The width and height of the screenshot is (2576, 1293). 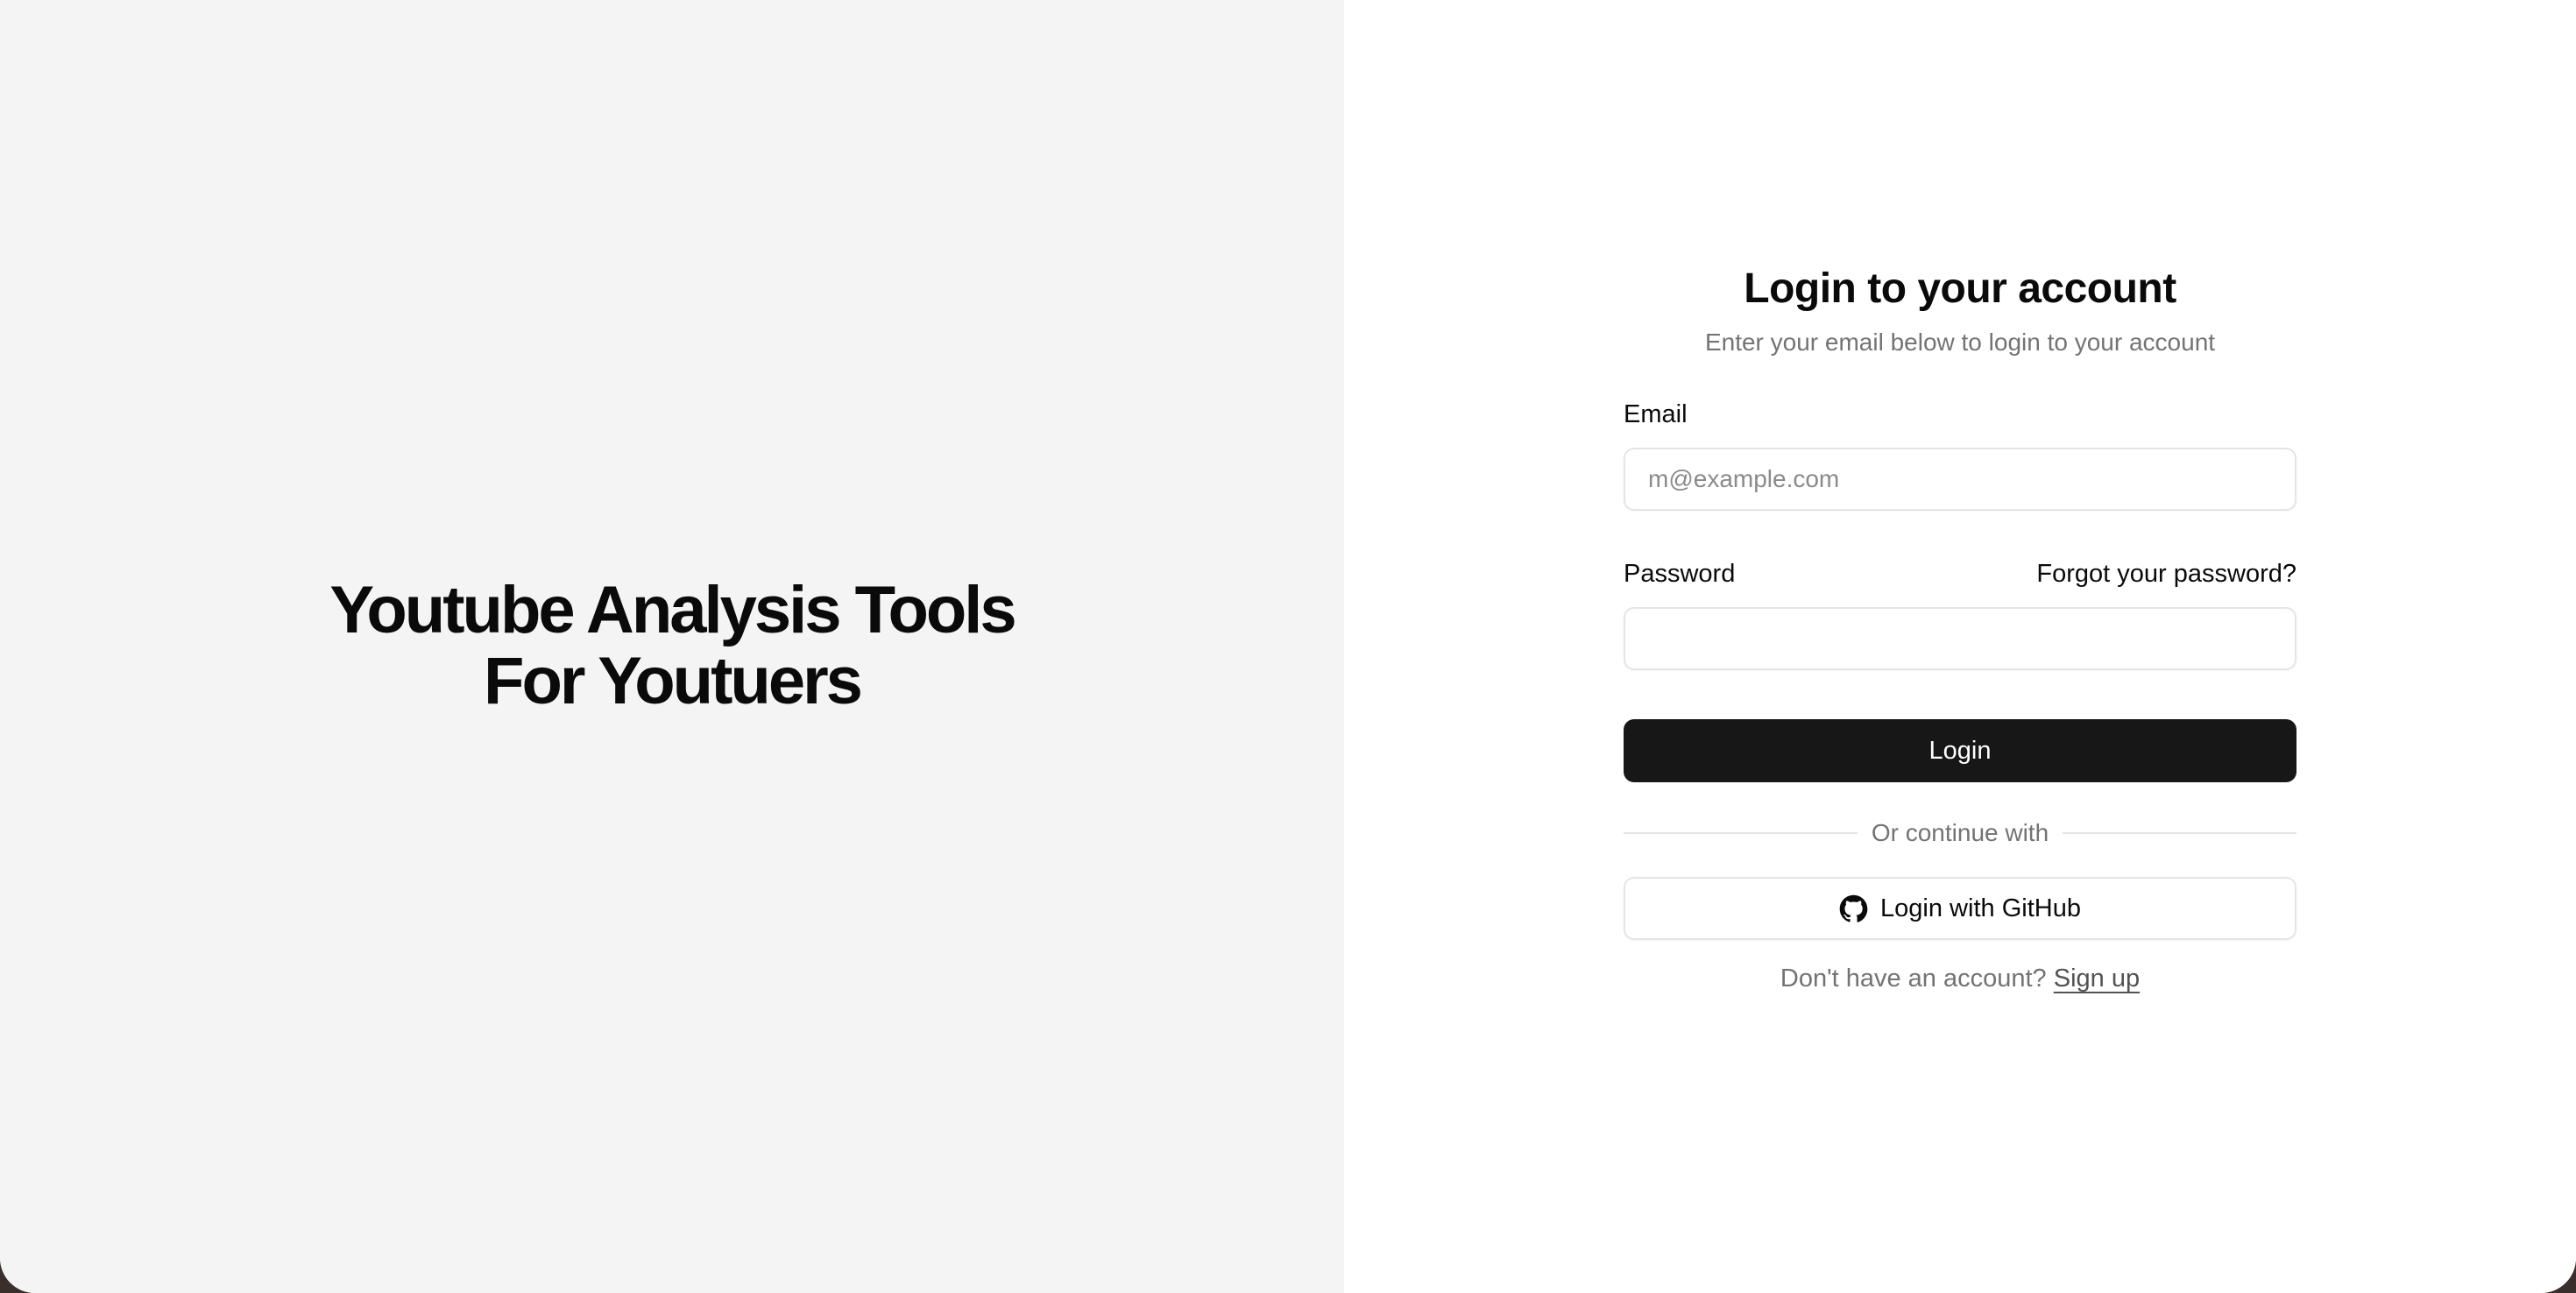 I want to click on email-input, so click(x=1960, y=479).